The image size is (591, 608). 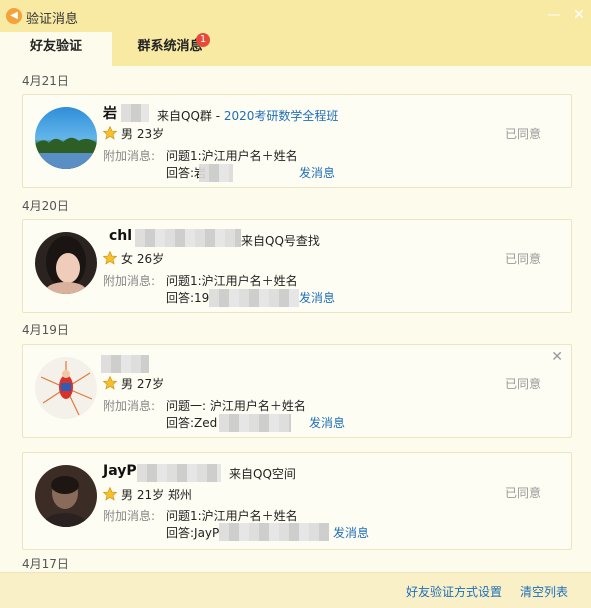 I want to click on clear-list-link: 清空列表, so click(x=544, y=591).